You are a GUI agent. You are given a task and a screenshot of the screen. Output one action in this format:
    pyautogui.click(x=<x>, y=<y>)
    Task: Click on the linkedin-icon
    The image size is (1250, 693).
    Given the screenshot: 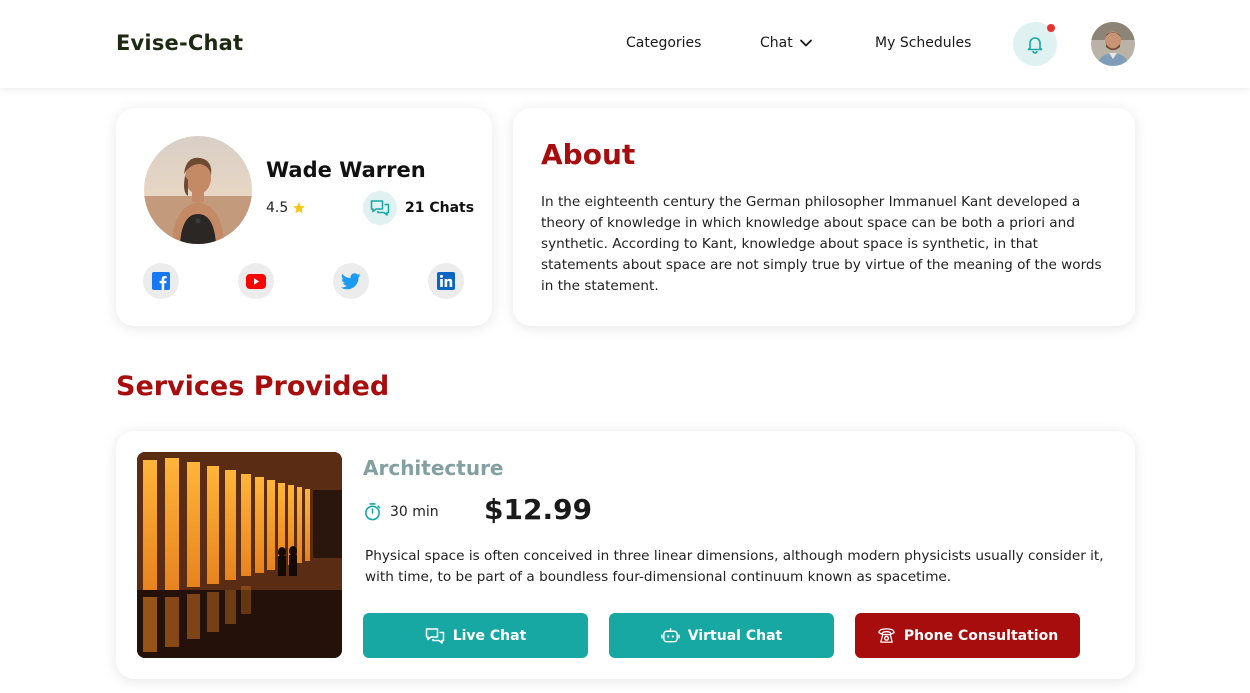 What is the action you would take?
    pyautogui.click(x=446, y=281)
    